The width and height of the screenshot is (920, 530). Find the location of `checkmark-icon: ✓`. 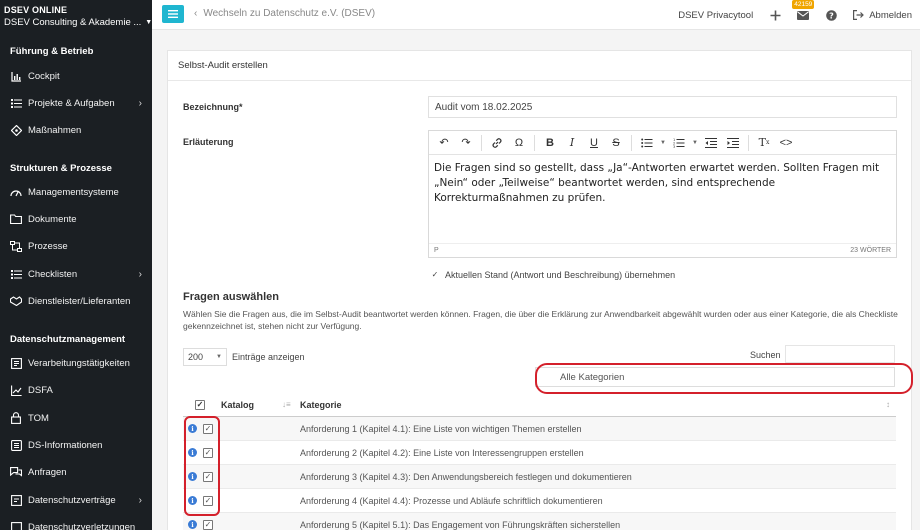

checkmark-icon: ✓ is located at coordinates (435, 275).